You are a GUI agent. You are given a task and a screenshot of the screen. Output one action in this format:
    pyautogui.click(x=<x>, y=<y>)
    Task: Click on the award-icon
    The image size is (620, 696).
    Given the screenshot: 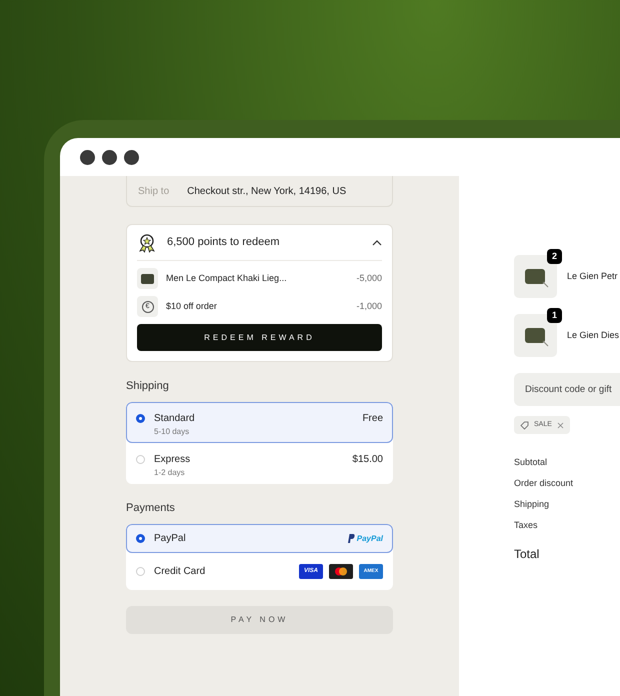 What is the action you would take?
    pyautogui.click(x=147, y=242)
    